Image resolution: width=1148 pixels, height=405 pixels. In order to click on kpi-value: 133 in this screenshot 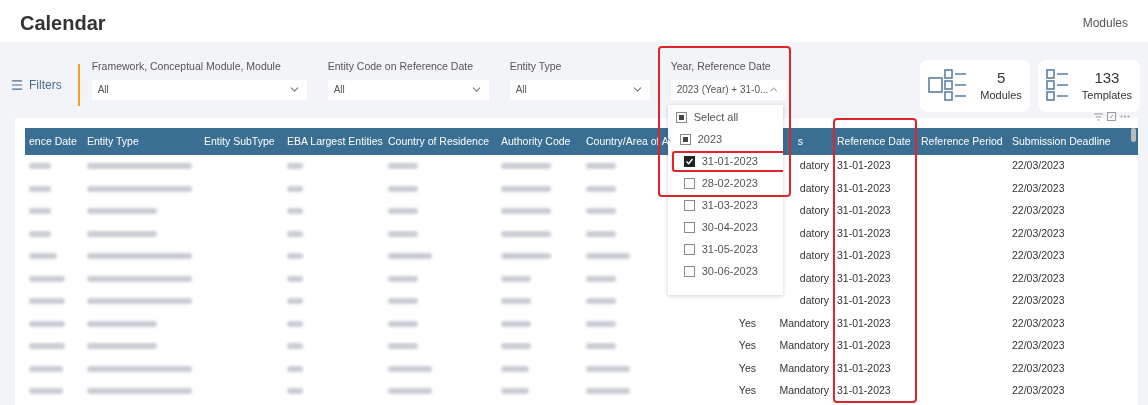, I will do `click(1107, 77)`.